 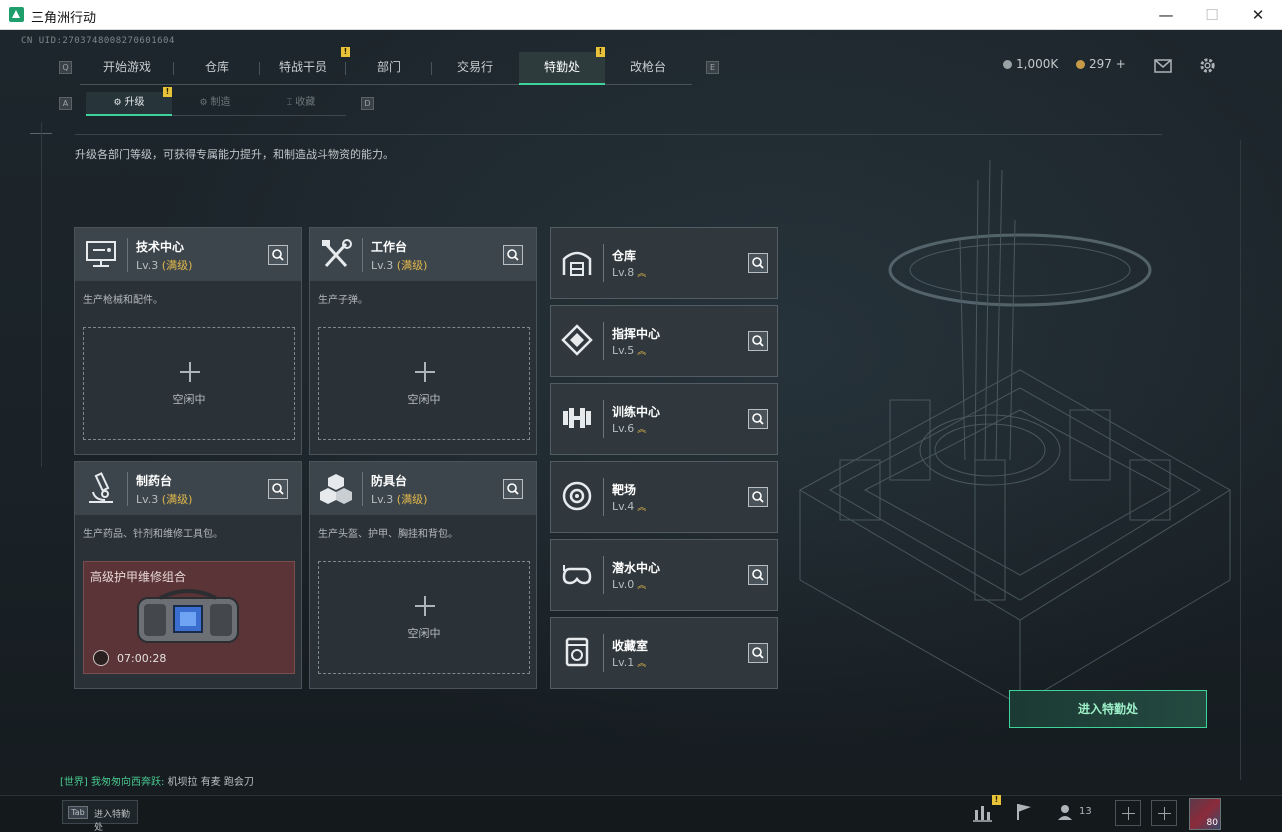 I want to click on close-button: ✕, so click(x=1258, y=15).